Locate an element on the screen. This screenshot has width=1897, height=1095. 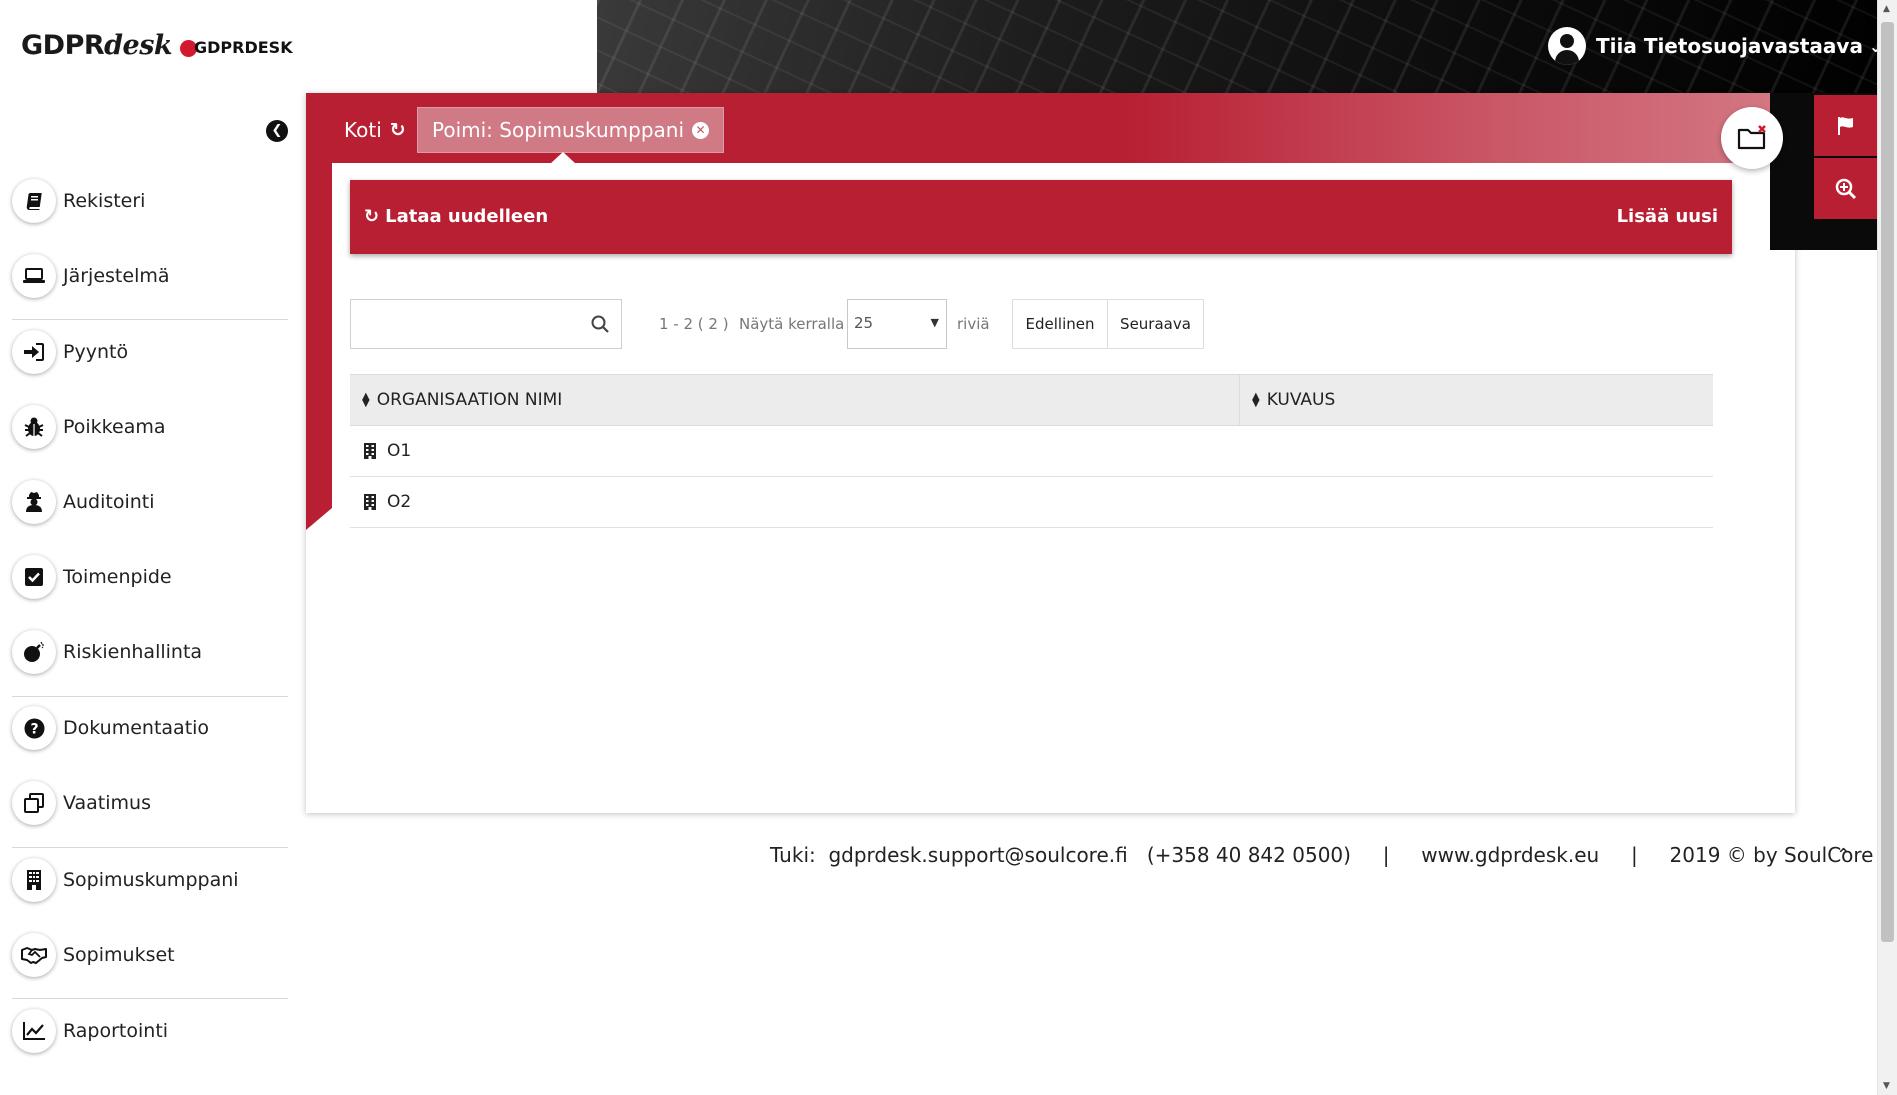
clone-icon is located at coordinates (34, 803).